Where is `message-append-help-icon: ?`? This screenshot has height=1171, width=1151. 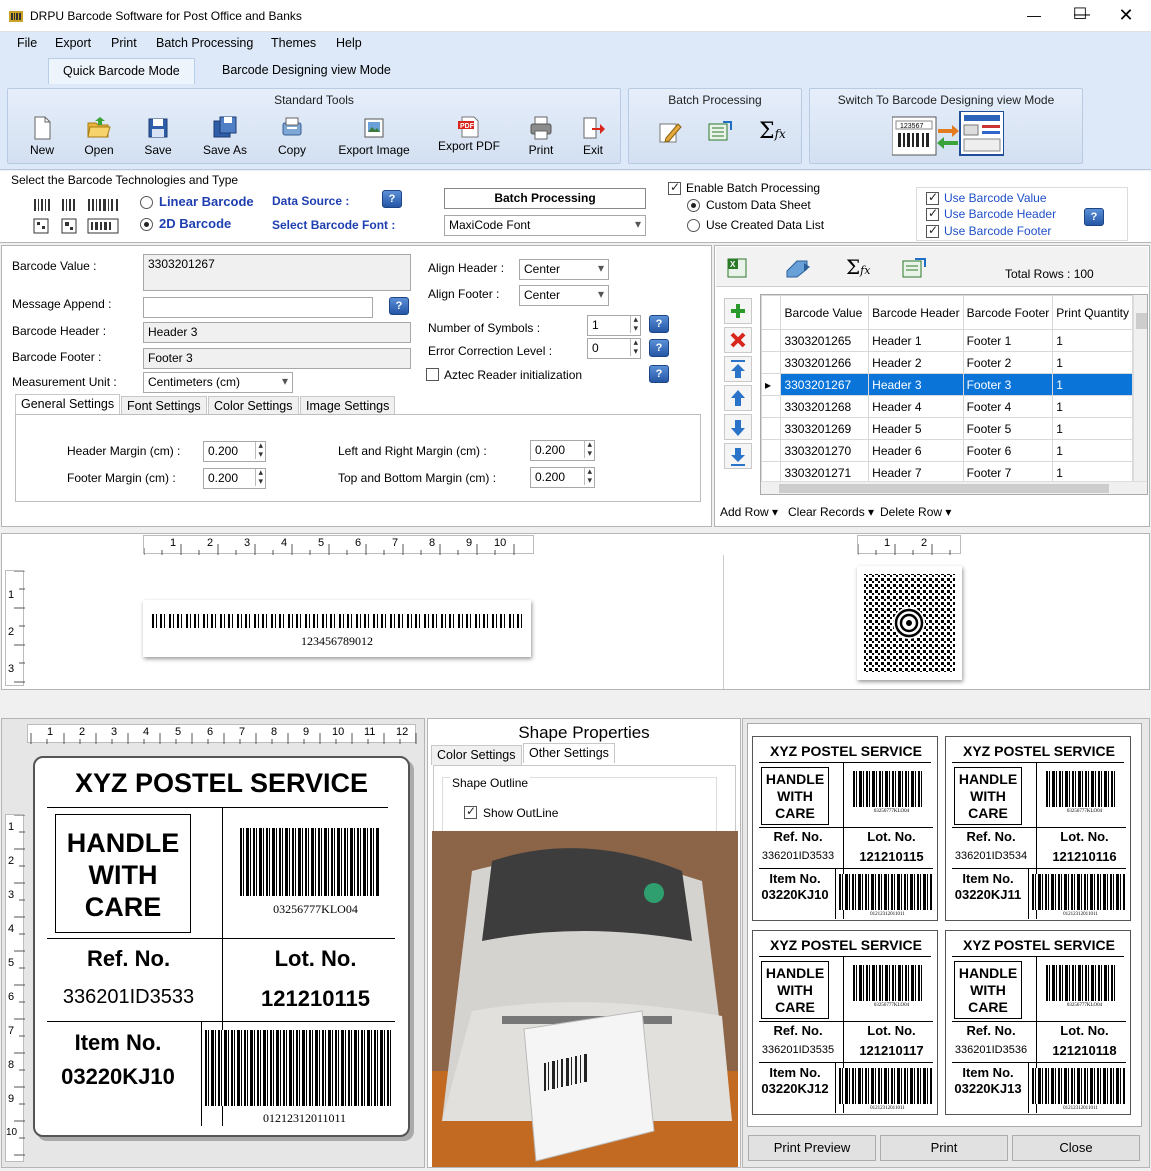 message-append-help-icon: ? is located at coordinates (399, 306).